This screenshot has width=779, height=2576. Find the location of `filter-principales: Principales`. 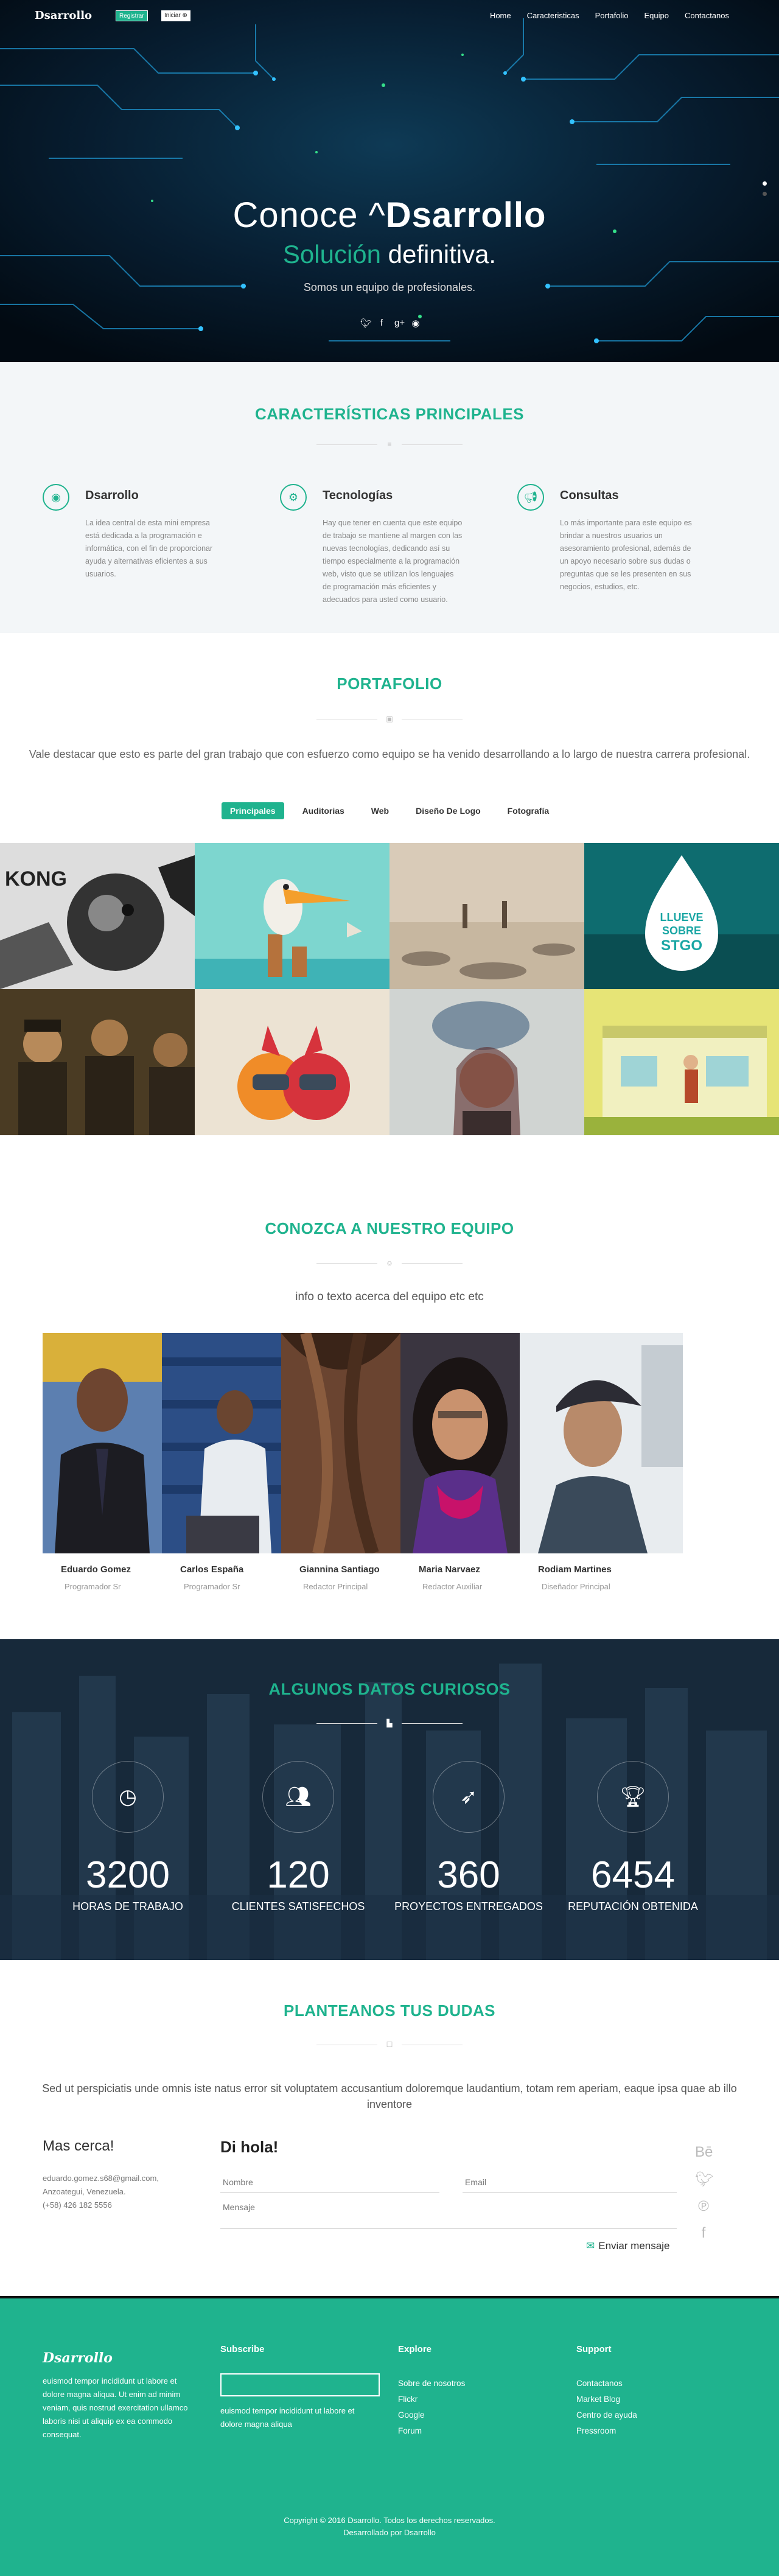

filter-principales: Principales is located at coordinates (253, 810).